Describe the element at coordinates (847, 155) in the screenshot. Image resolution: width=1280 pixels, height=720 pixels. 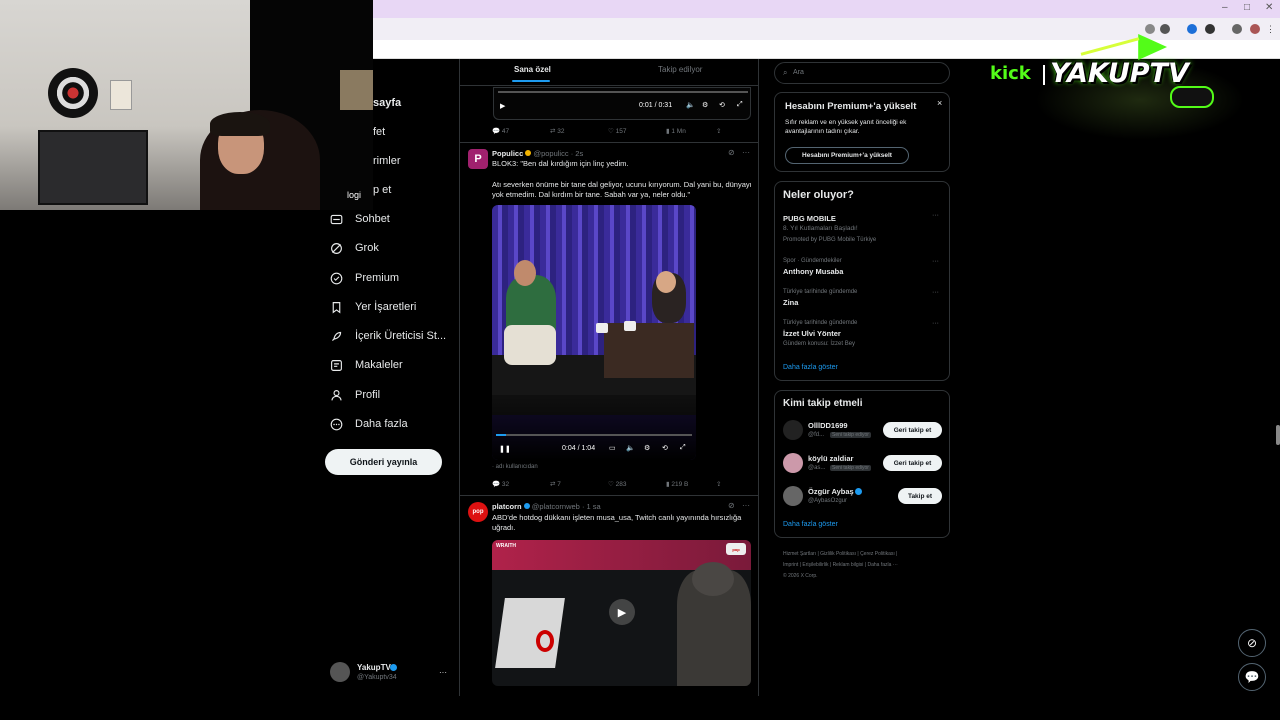
I see `premium-upgrade-button: Hesabını Premium+'a yükselt` at that location.